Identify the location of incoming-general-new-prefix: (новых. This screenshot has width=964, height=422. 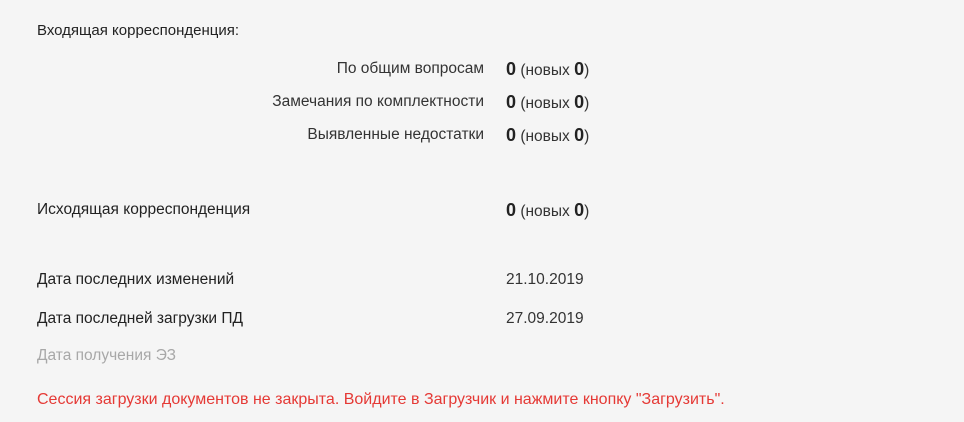
(547, 70).